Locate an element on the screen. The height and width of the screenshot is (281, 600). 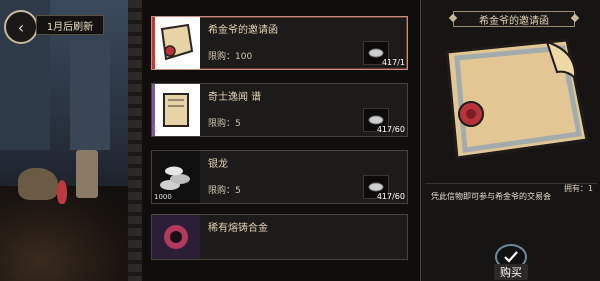
back-arrow-icon: ‹ is located at coordinates (21, 27).